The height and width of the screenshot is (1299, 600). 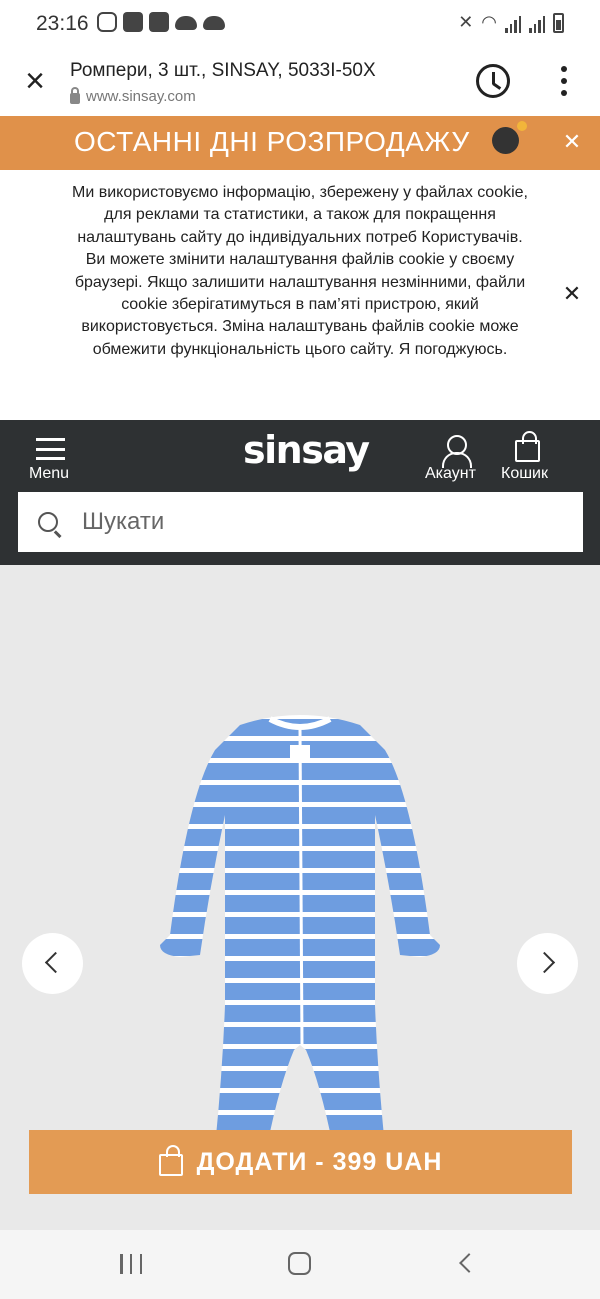 I want to click on account-icon, so click(x=457, y=451).